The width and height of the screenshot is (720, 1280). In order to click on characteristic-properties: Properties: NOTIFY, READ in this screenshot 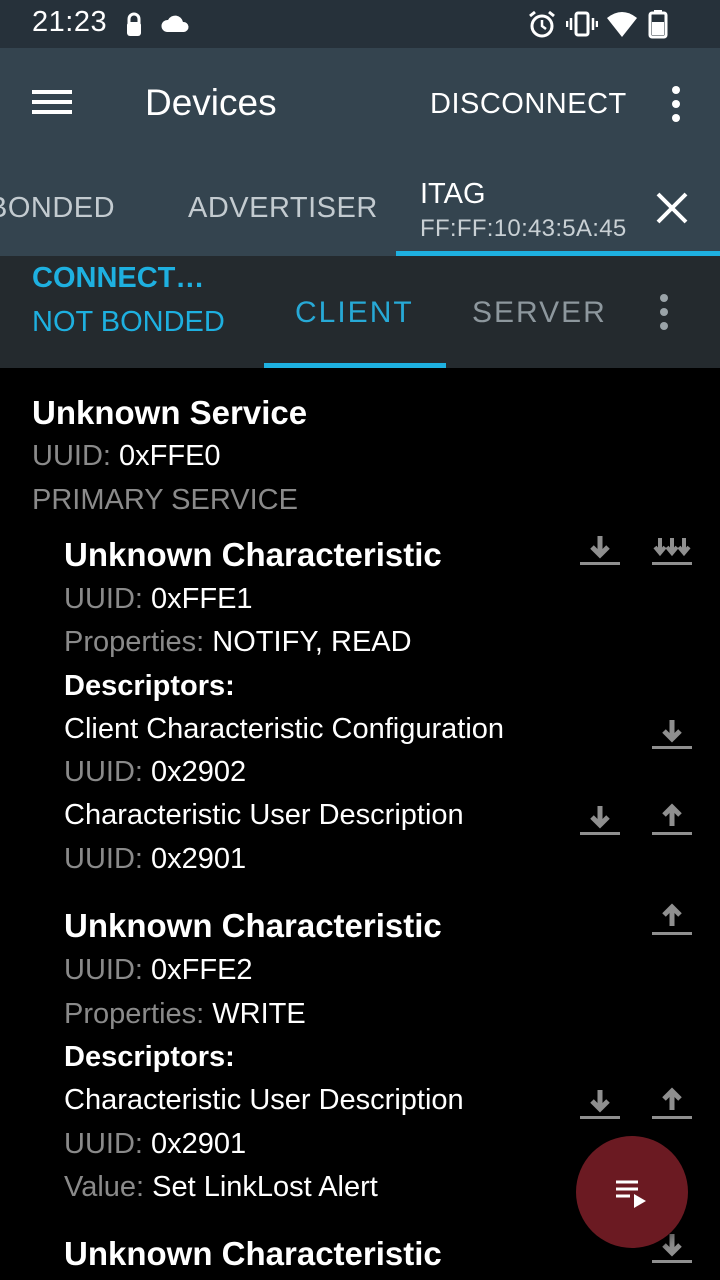, I will do `click(238, 642)`.